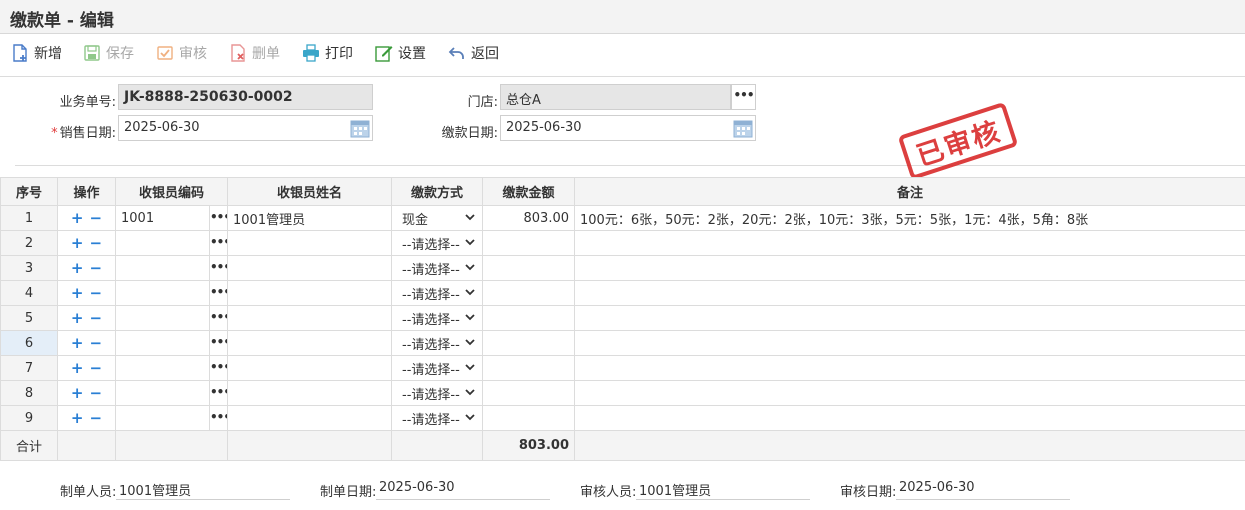 This screenshot has height=510, width=1245. What do you see at coordinates (528, 218) in the screenshot?
I see `amount-cell: 803.00` at bounding box center [528, 218].